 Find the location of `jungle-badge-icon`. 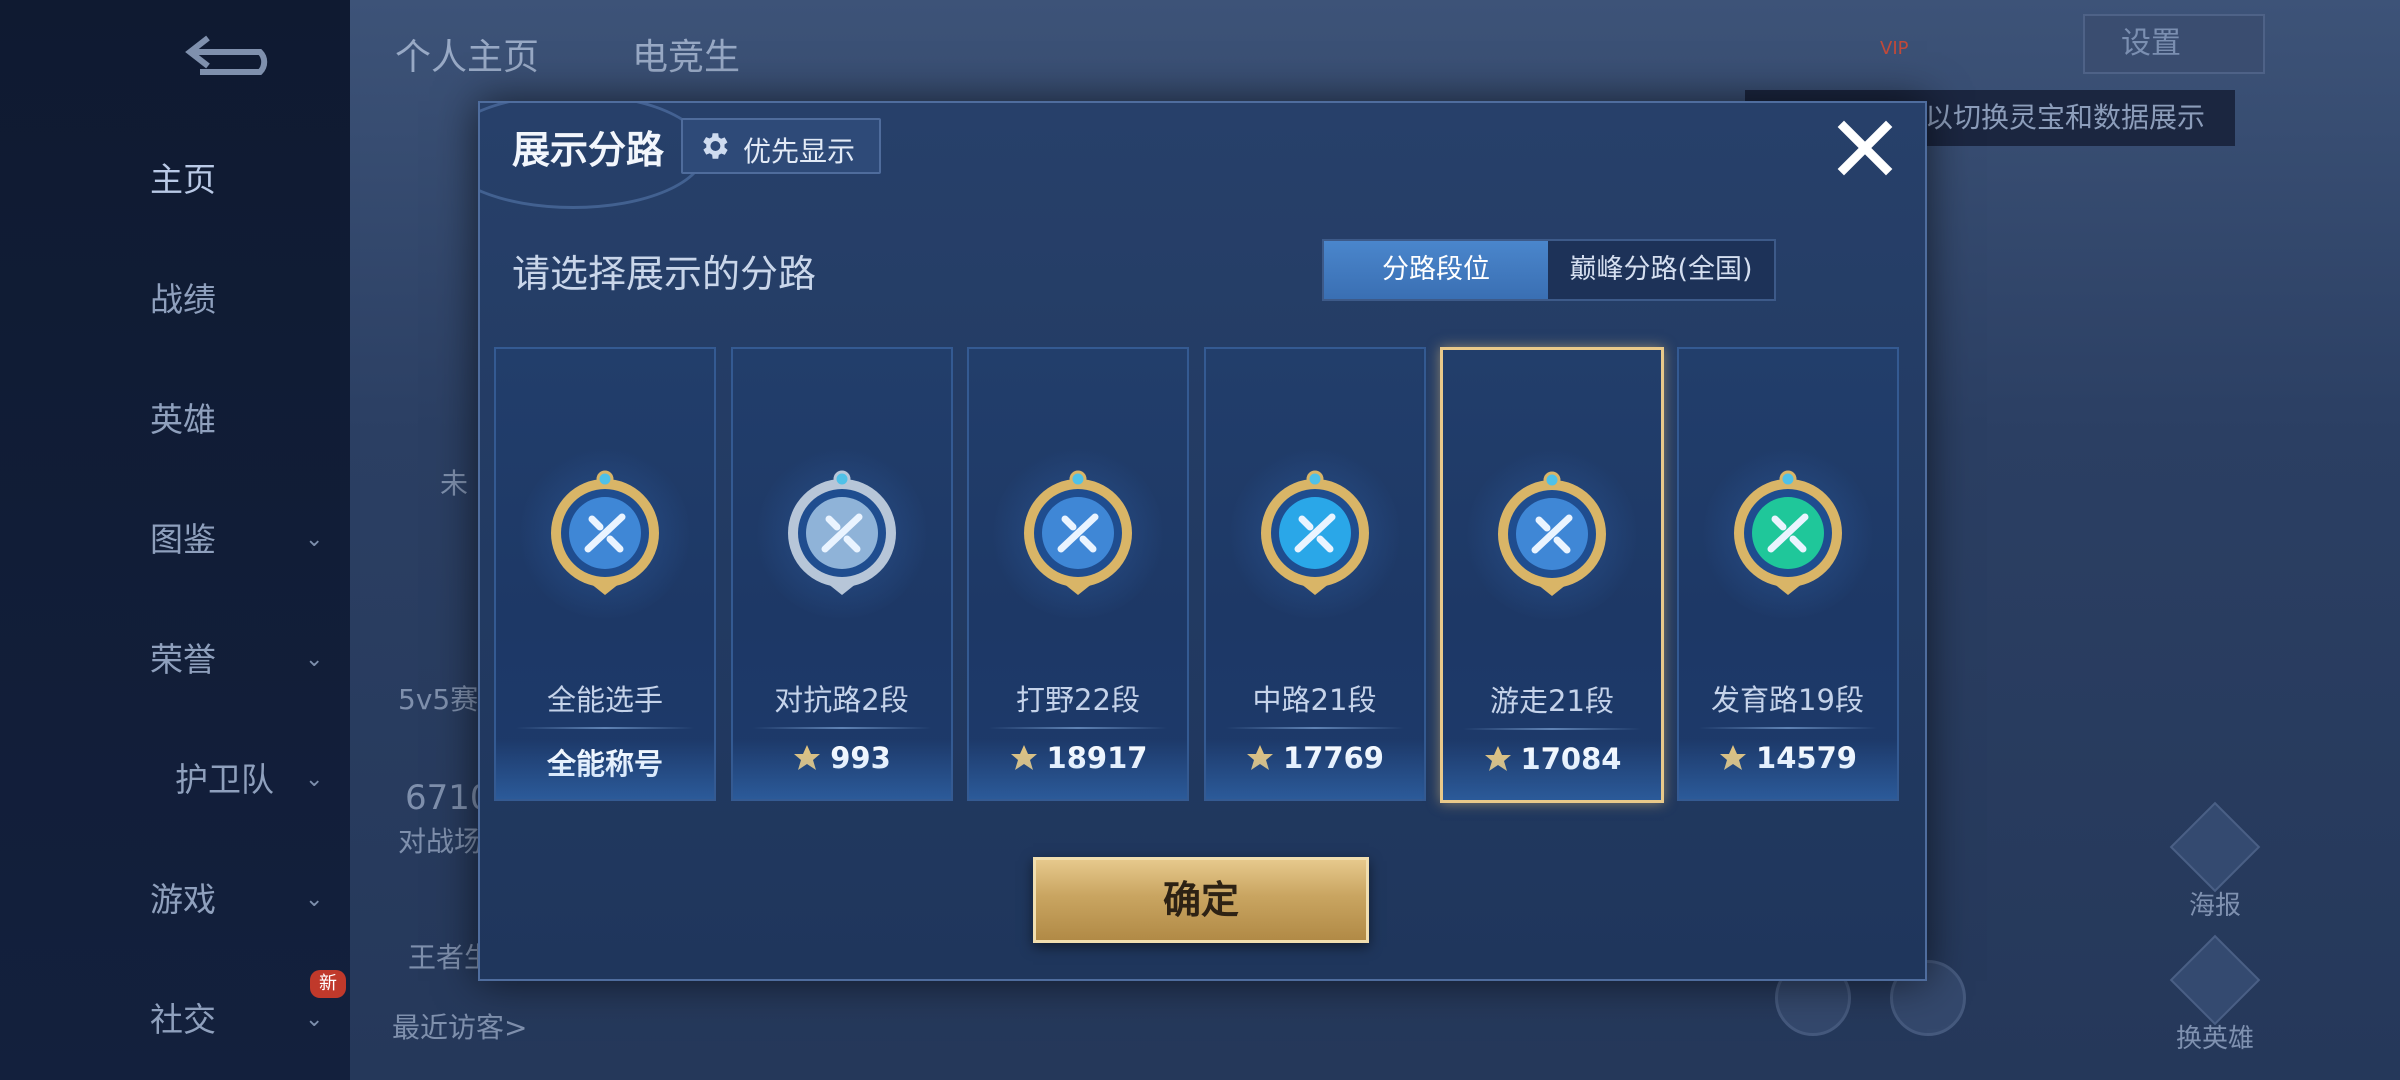

jungle-badge-icon is located at coordinates (1078, 532).